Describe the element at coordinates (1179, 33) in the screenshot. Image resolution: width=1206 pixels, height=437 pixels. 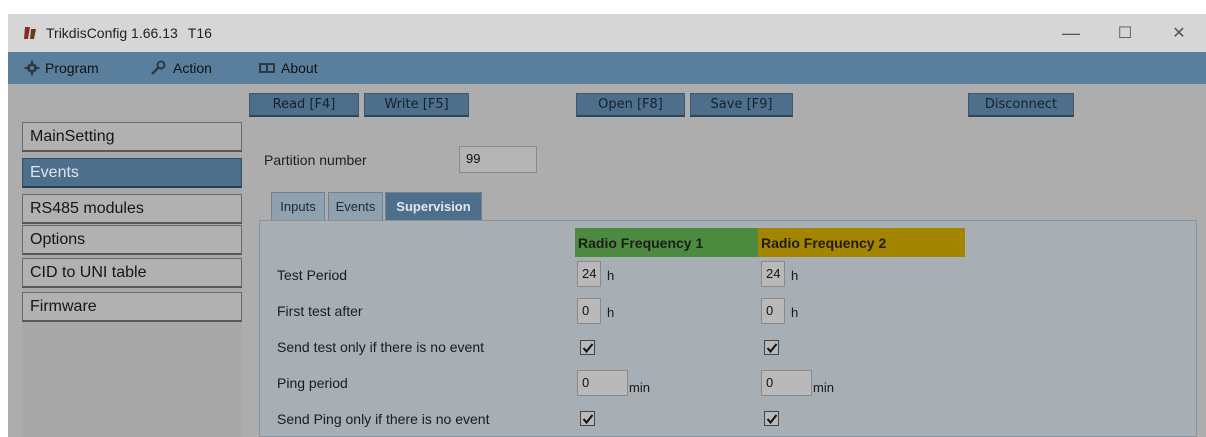
I see `close-button: ✕` at that location.